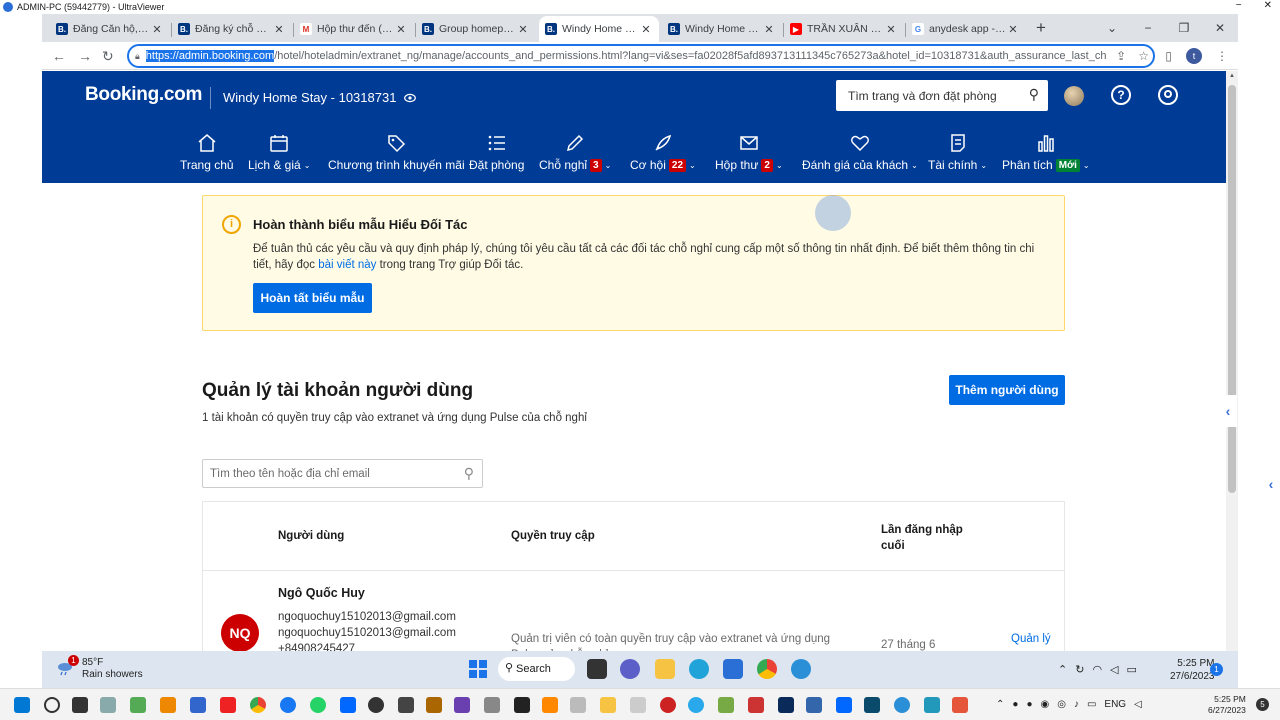 The height and width of the screenshot is (720, 1280). What do you see at coordinates (1168, 95) in the screenshot?
I see `account-icon` at bounding box center [1168, 95].